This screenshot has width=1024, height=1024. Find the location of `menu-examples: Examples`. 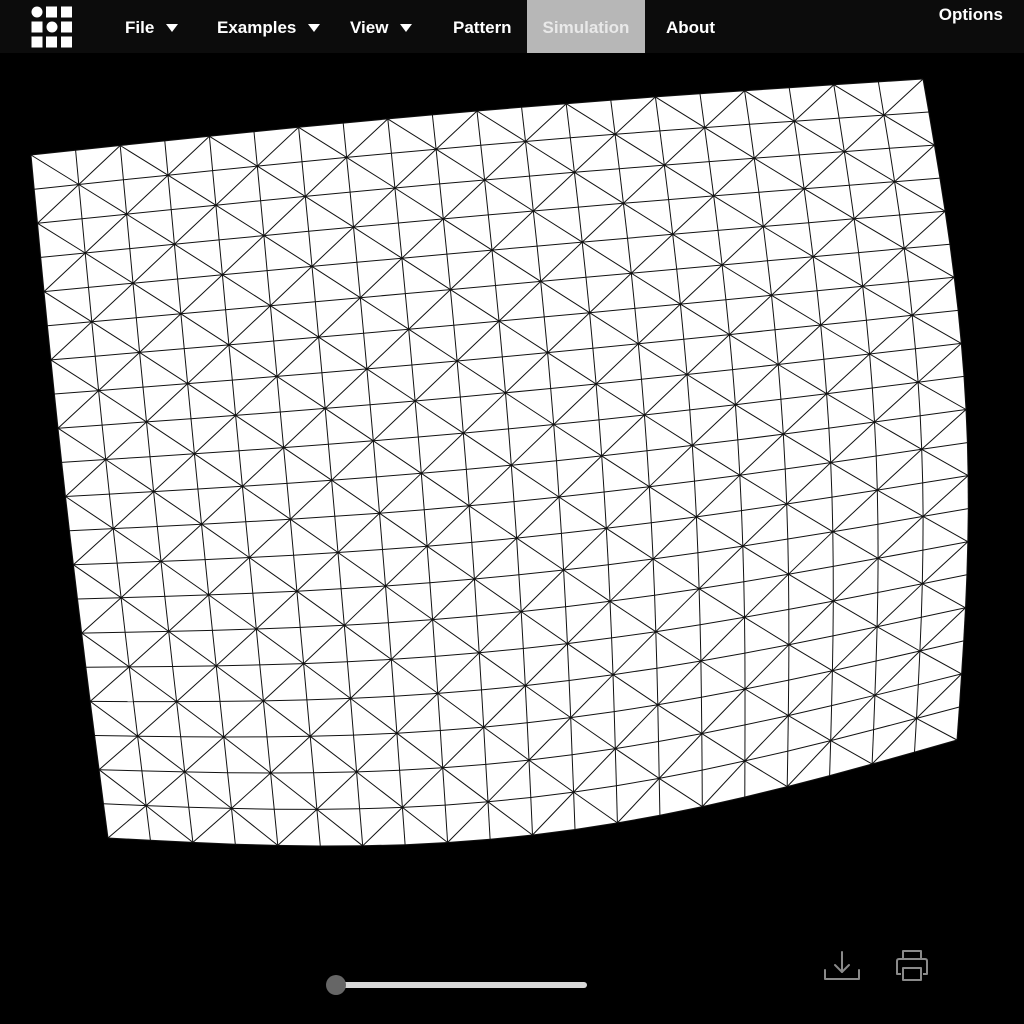

menu-examples: Examples is located at coordinates (269, 26).